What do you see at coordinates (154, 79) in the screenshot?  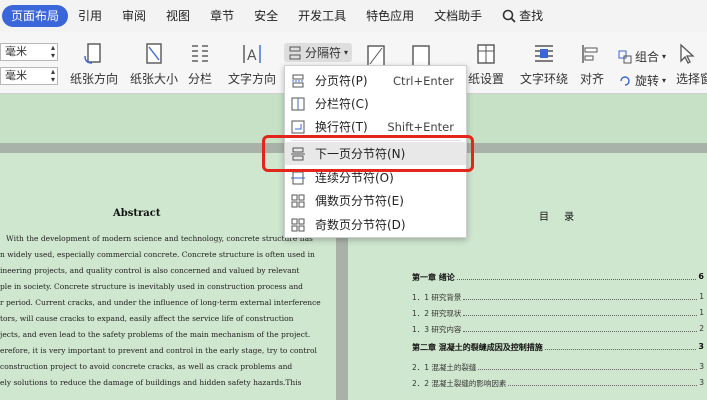 I see `paper-size-label: 纸张大小` at bounding box center [154, 79].